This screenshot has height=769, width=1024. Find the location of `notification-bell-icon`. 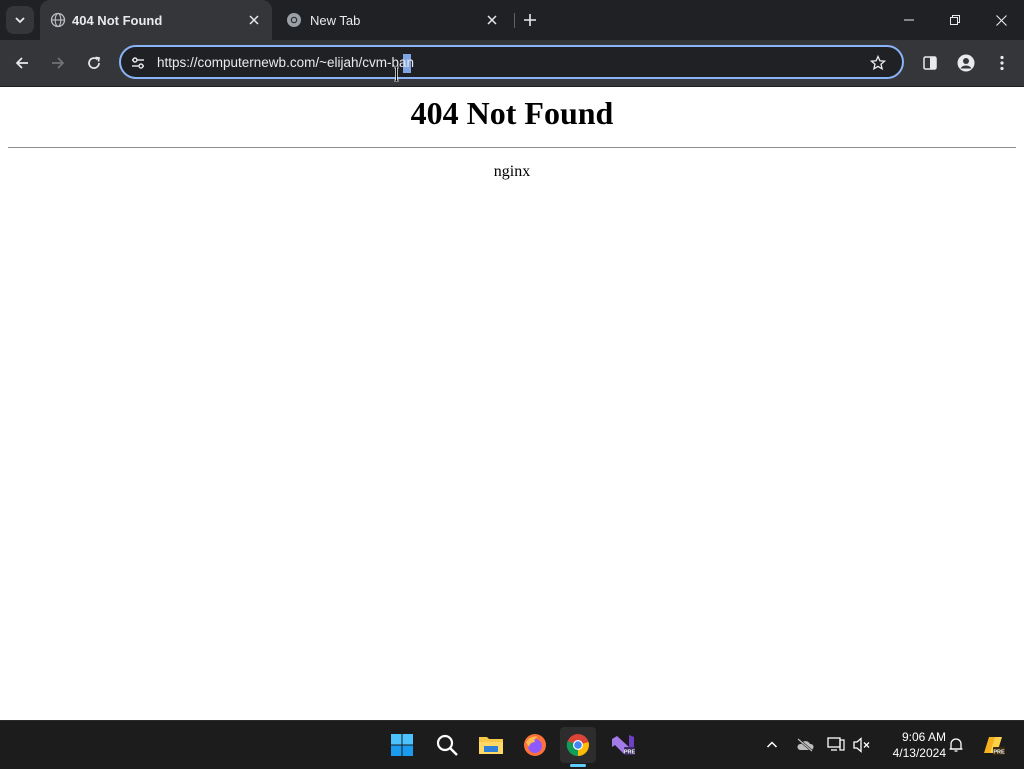

notification-bell-icon is located at coordinates (956, 745).